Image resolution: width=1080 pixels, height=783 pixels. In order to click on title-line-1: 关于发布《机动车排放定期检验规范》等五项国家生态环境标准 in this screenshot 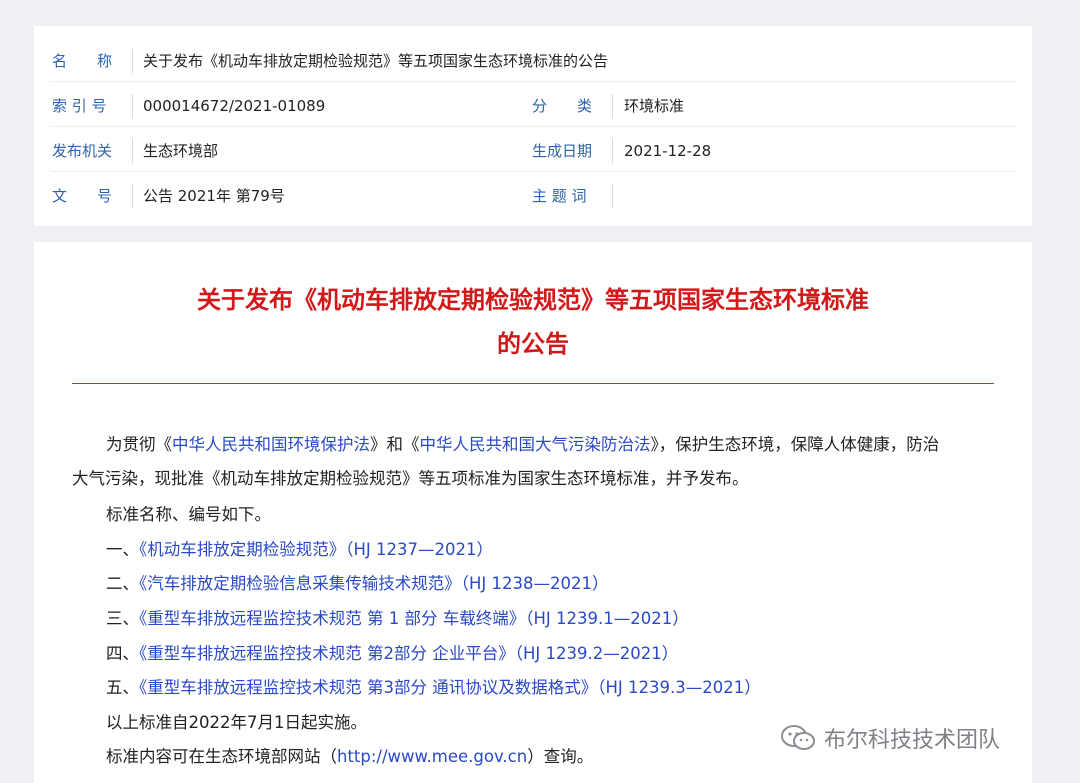, I will do `click(533, 300)`.